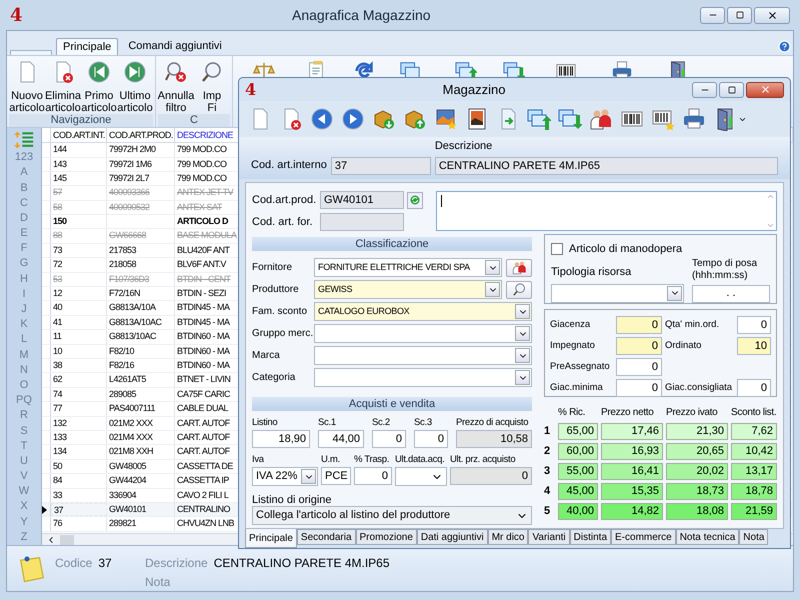  Describe the element at coordinates (578, 491) in the screenshot. I see `price-field: 45,00` at that location.